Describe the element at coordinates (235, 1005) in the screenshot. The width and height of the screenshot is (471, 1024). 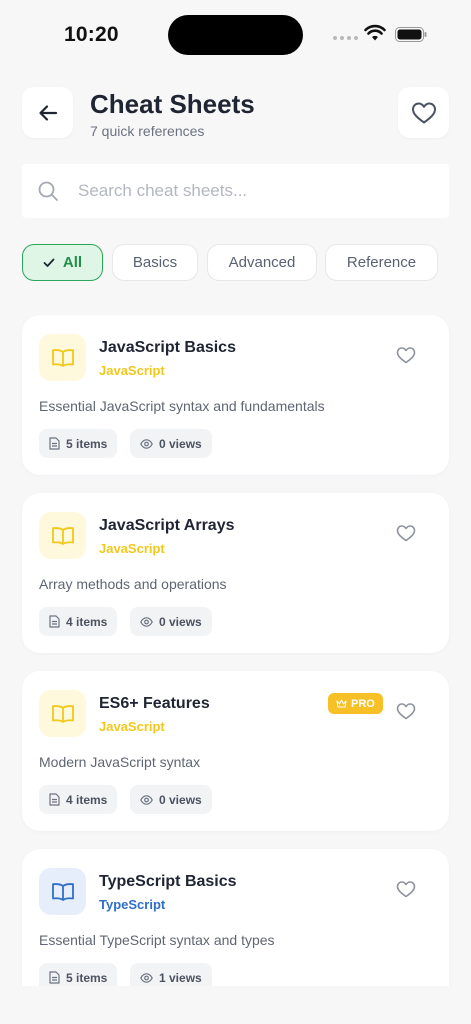
I see `bottom-overlay` at that location.